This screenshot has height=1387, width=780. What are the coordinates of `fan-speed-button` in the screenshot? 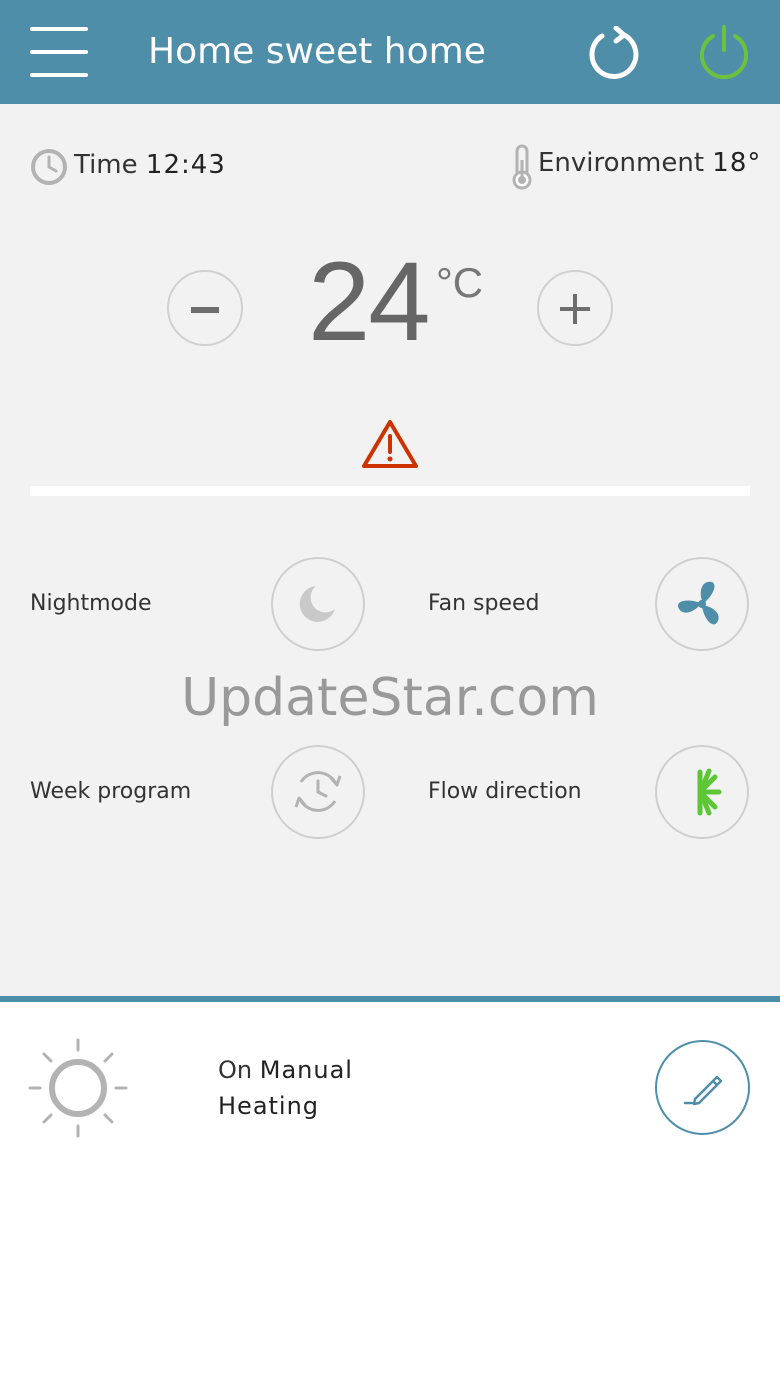 It's located at (702, 604).